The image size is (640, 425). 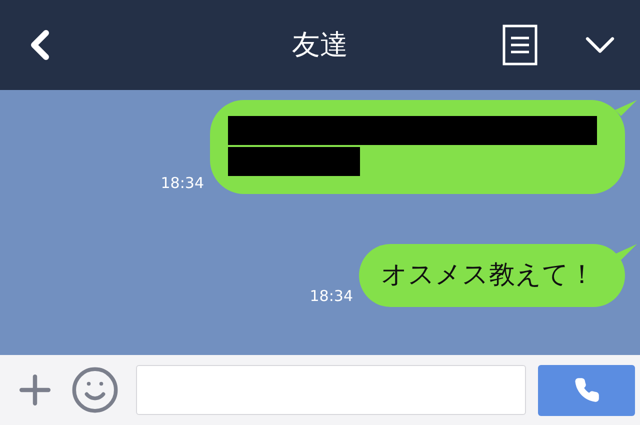 I want to click on phone-icon, so click(x=587, y=390).